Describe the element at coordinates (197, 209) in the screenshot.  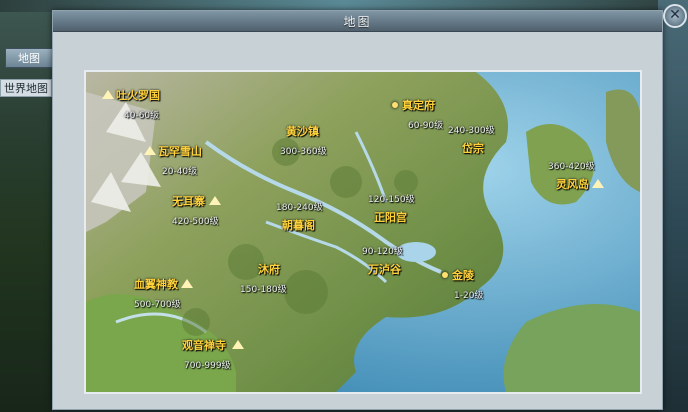
I see `location-wuer-village: 无耳寨 420-500级` at that location.